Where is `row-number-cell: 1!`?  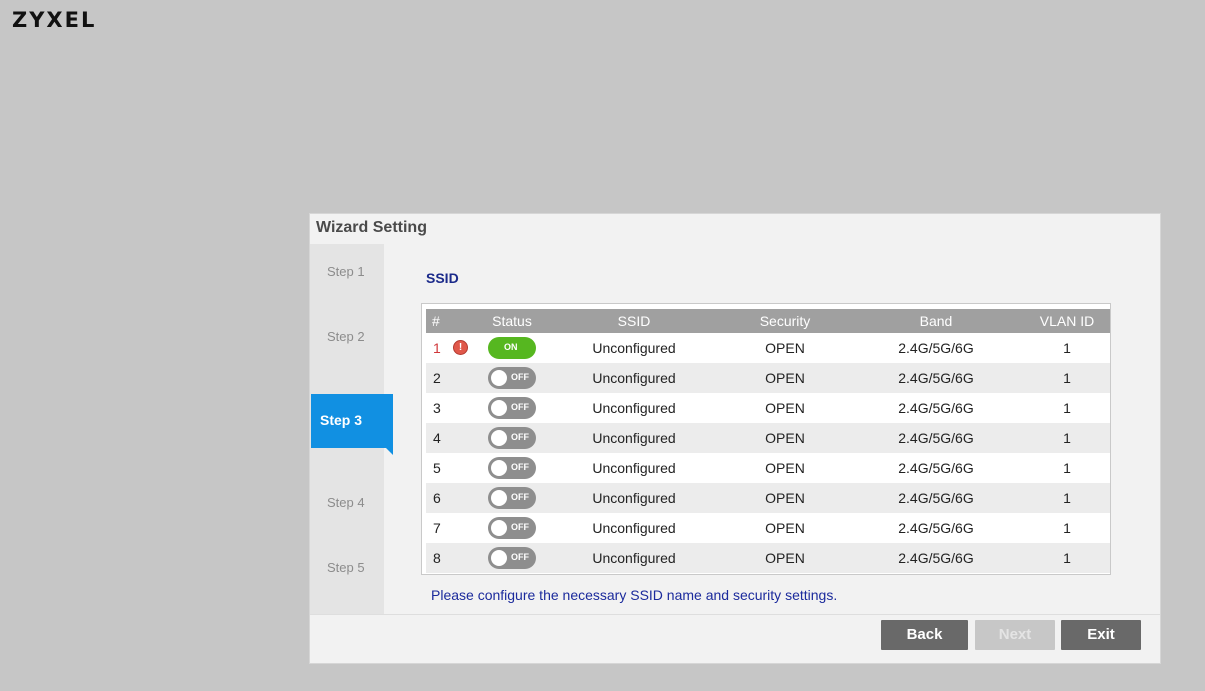 row-number-cell: 1! is located at coordinates (452, 348).